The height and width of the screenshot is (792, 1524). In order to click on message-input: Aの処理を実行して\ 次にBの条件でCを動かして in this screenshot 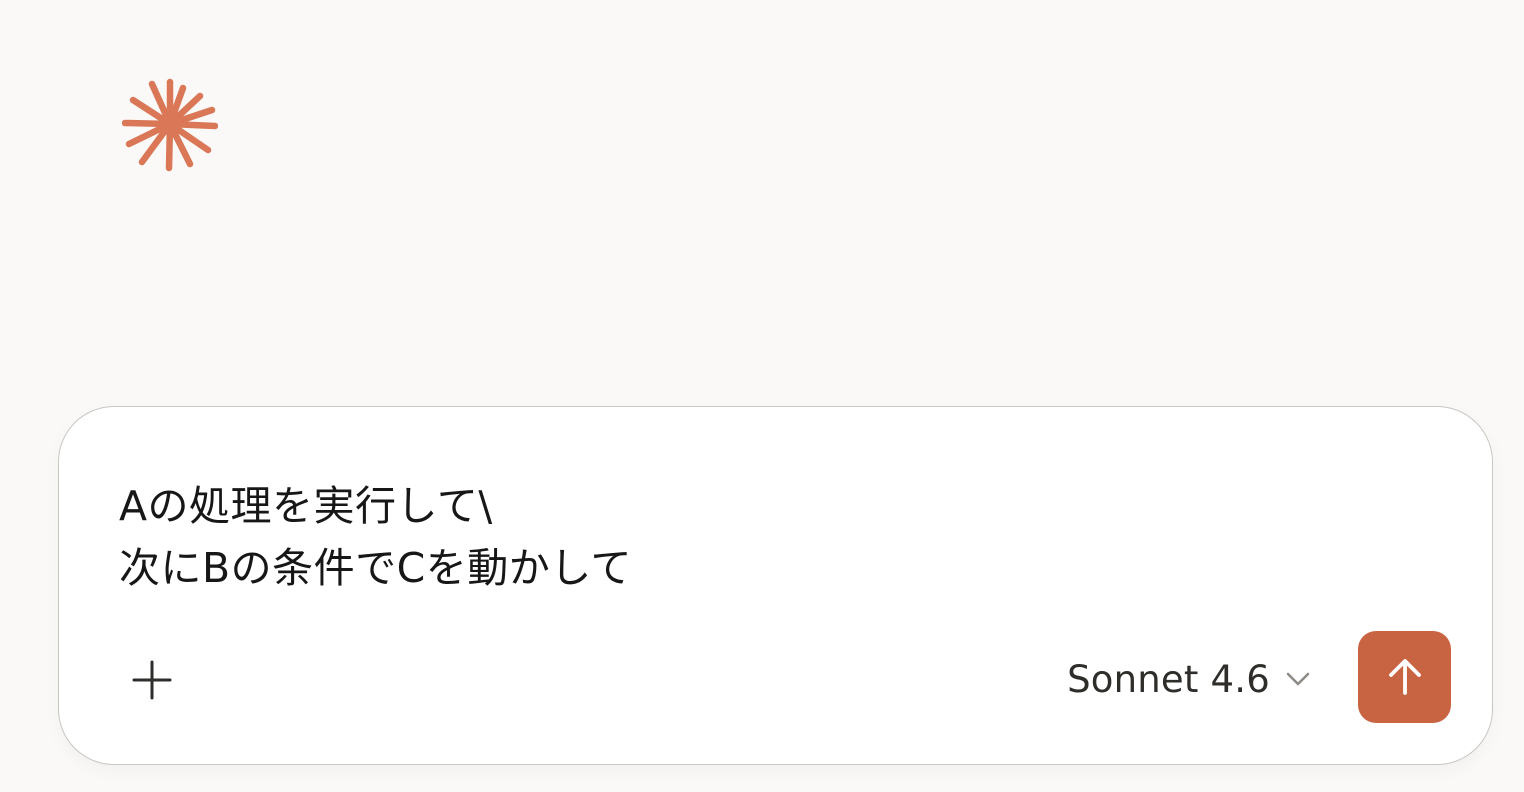, I will do `click(769, 537)`.